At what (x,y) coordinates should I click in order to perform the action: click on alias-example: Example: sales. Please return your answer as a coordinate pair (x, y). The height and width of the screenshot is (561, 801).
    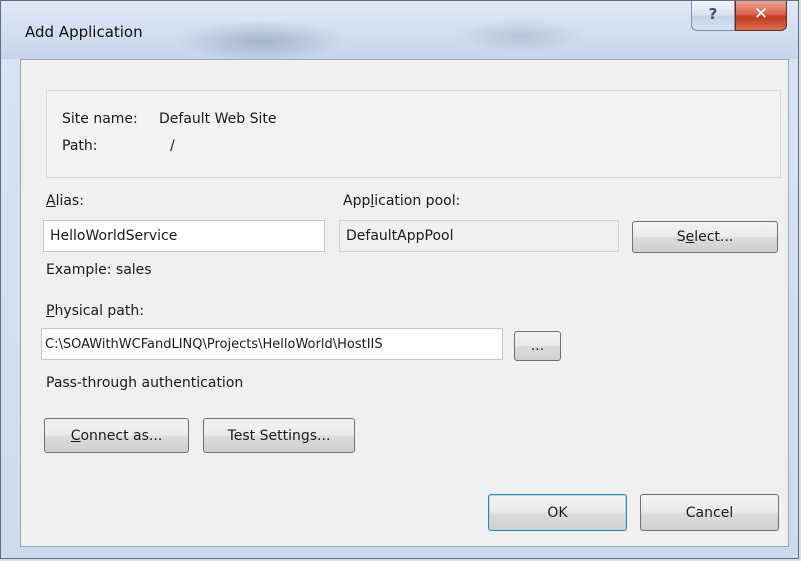
    Looking at the image, I should click on (99, 270).